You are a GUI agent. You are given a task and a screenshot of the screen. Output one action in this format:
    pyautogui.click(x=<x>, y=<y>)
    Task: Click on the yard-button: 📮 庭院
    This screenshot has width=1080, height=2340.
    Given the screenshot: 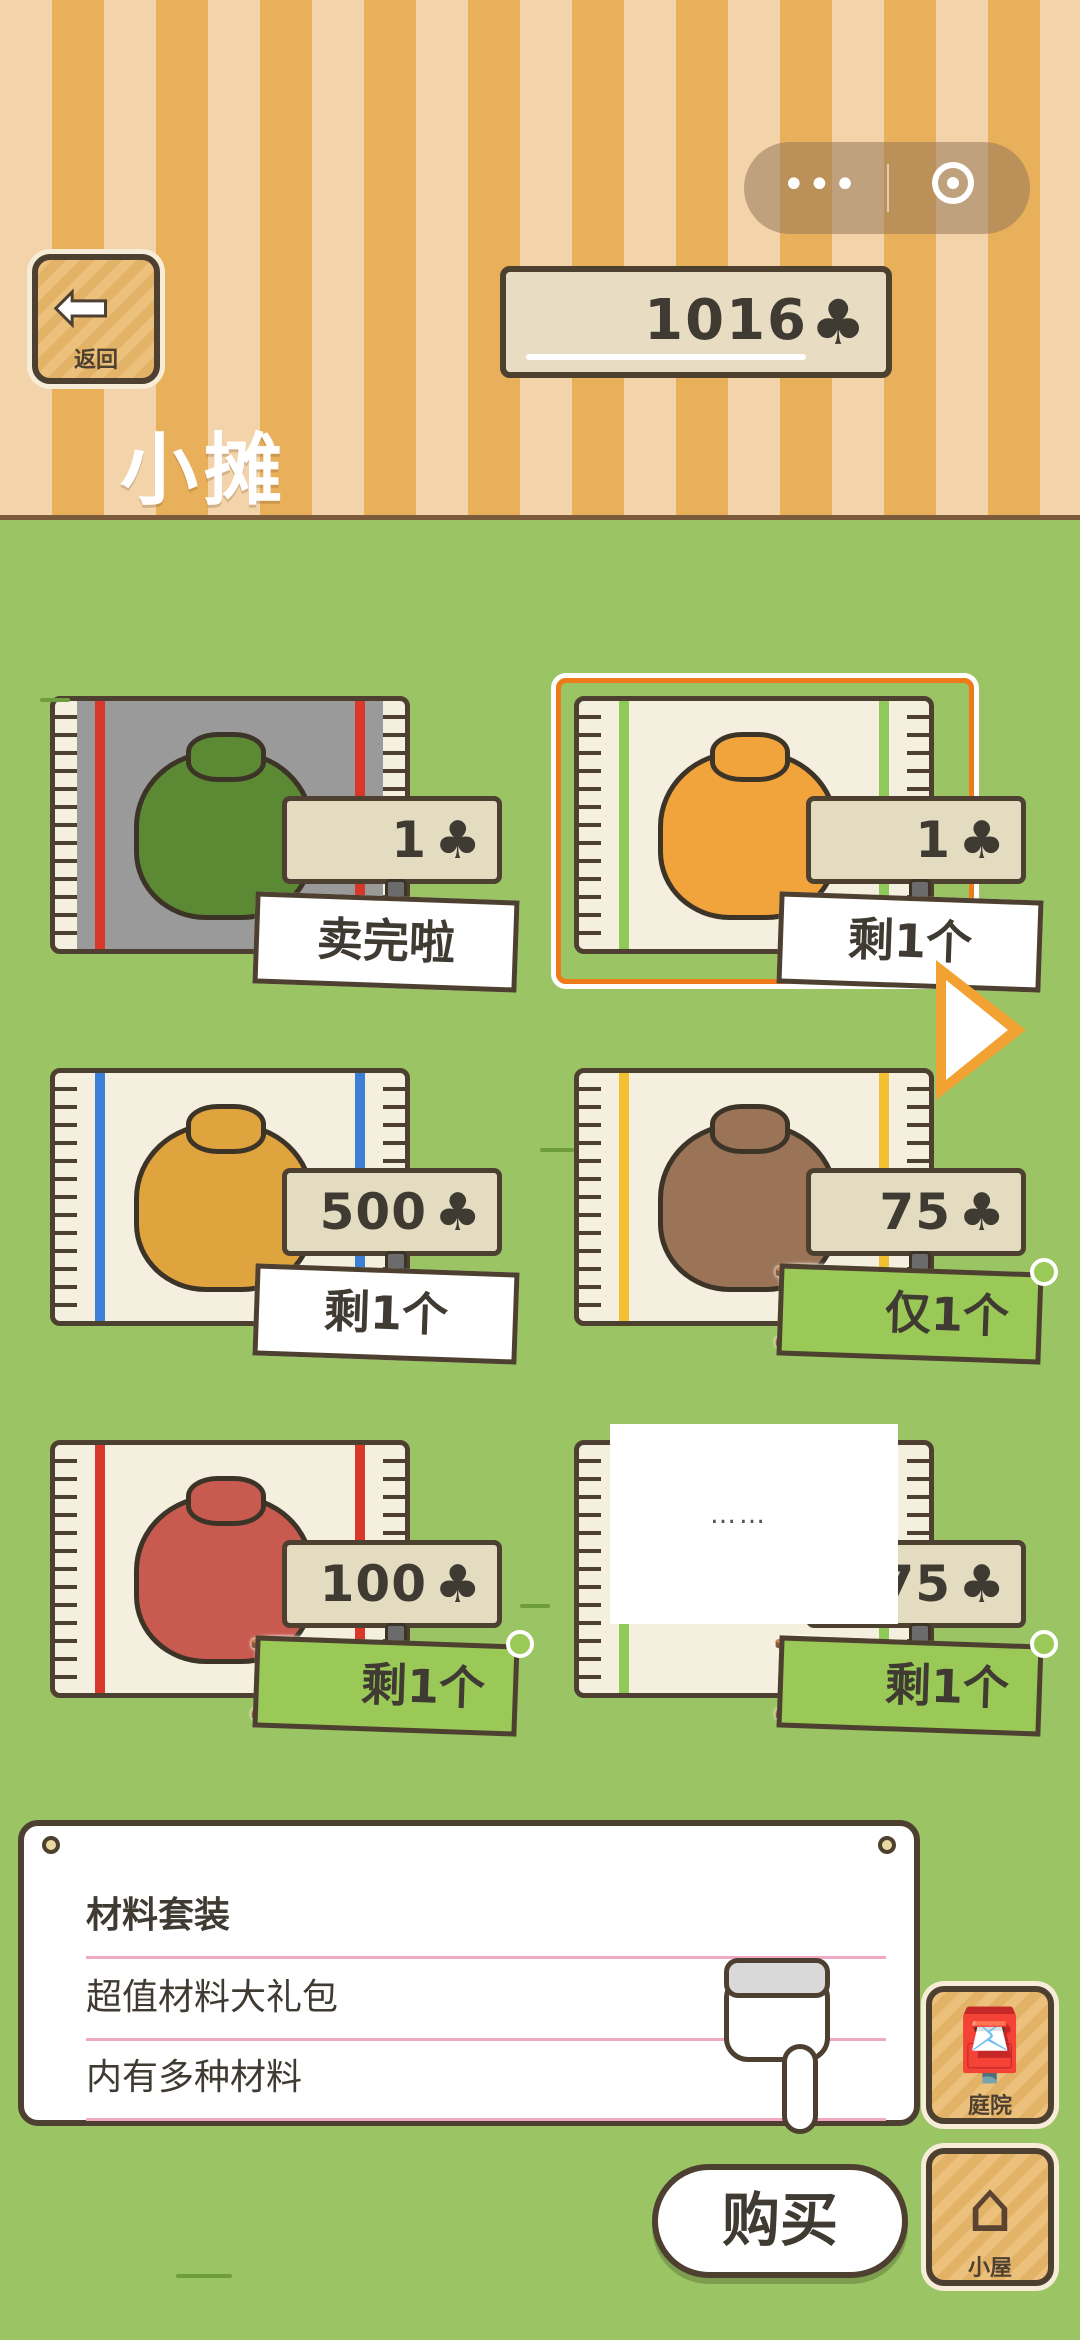 What is the action you would take?
    pyautogui.click(x=990, y=2055)
    